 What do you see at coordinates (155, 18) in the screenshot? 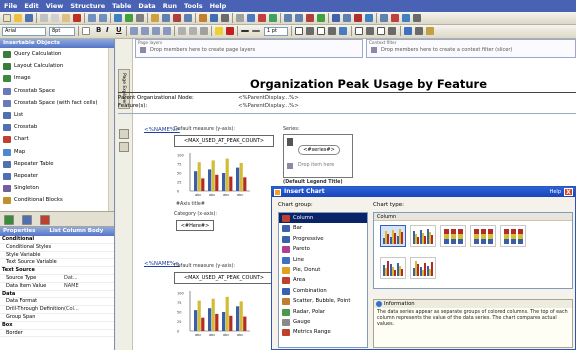
I see `filter-icon` at bounding box center [155, 18].